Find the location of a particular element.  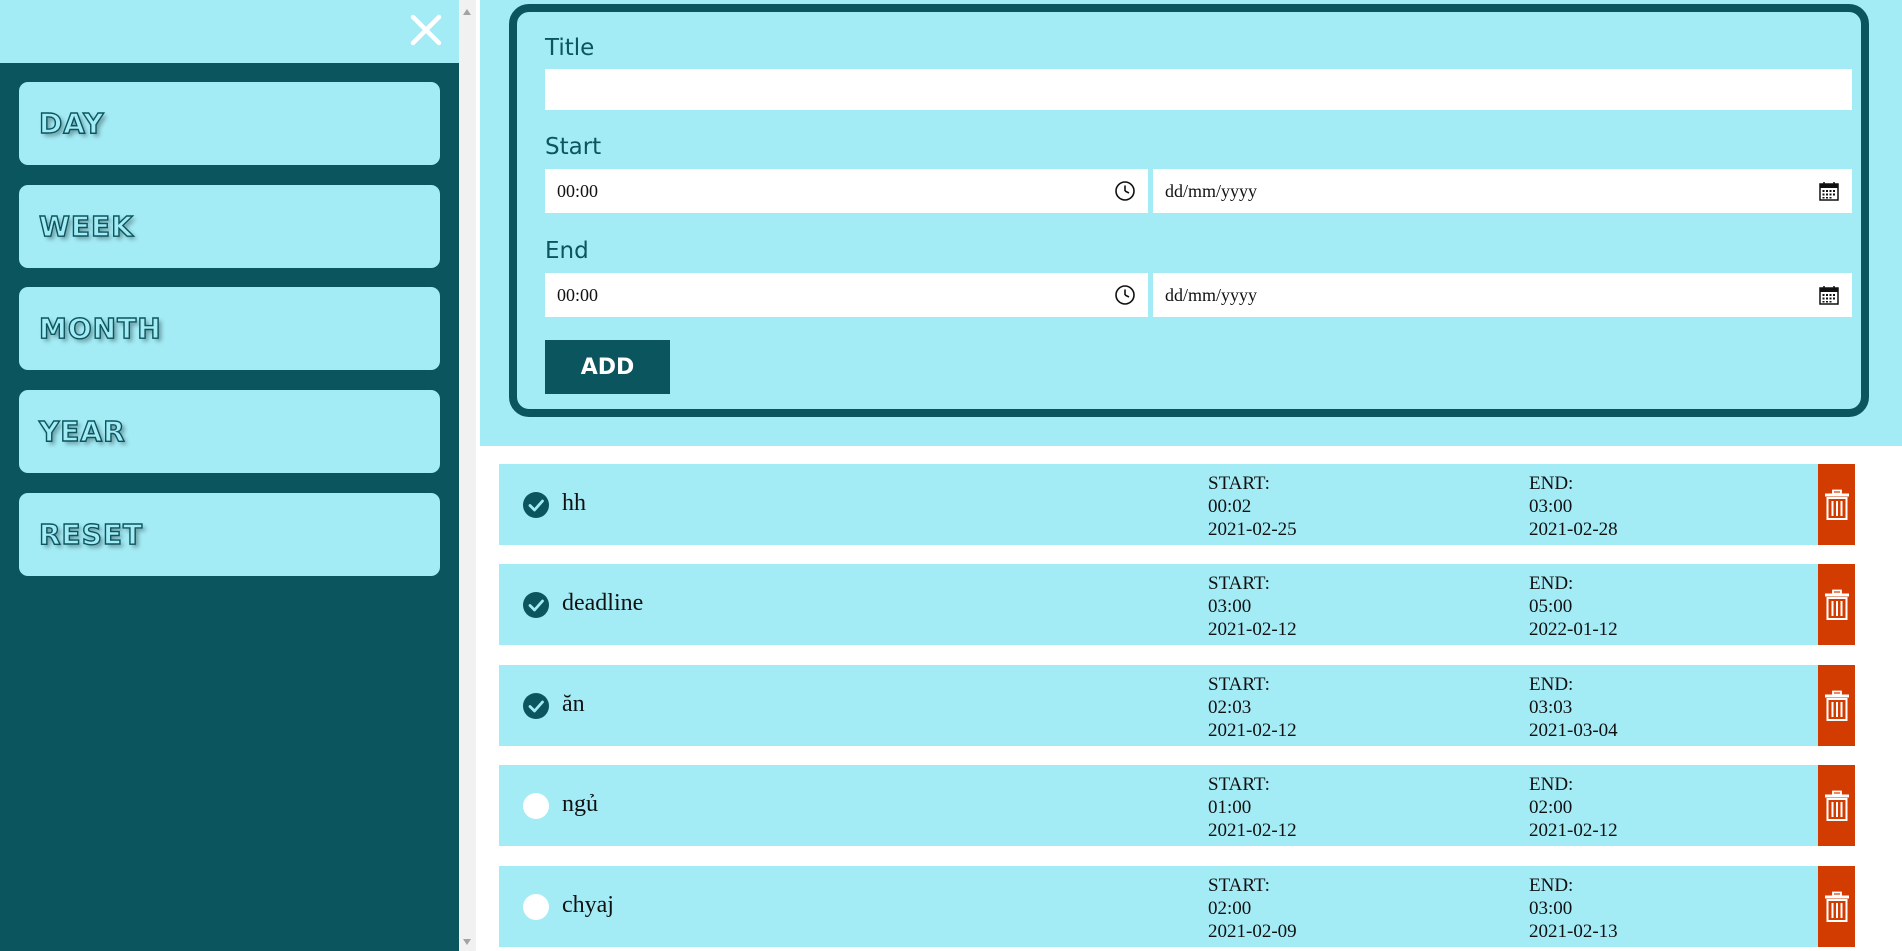

end-date: 2021-02-28 is located at coordinates (1573, 529).